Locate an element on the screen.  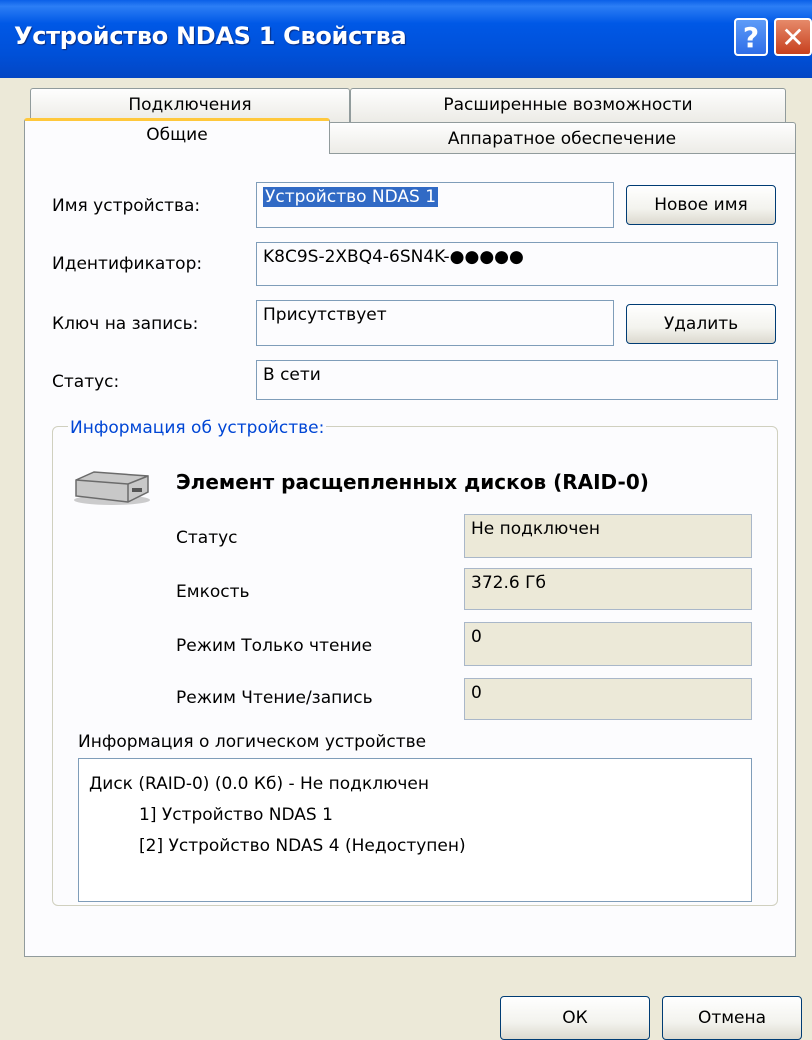
close-button: ✕ is located at coordinates (793, 37).